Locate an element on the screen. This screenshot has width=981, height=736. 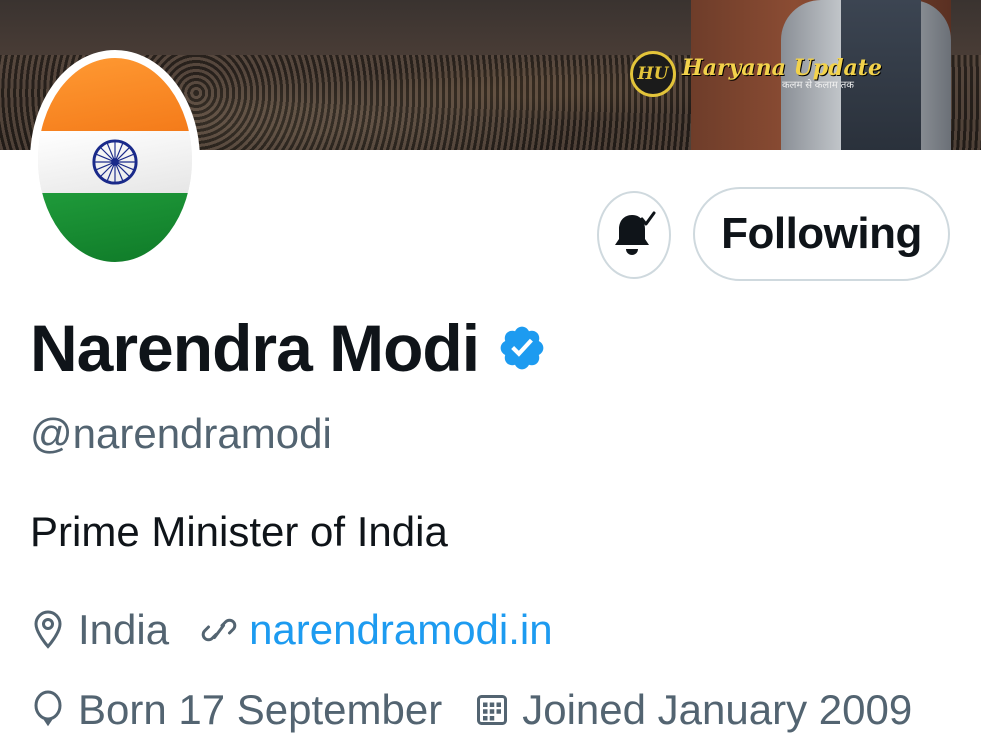
ashoka-chakra-icon is located at coordinates (115, 162).